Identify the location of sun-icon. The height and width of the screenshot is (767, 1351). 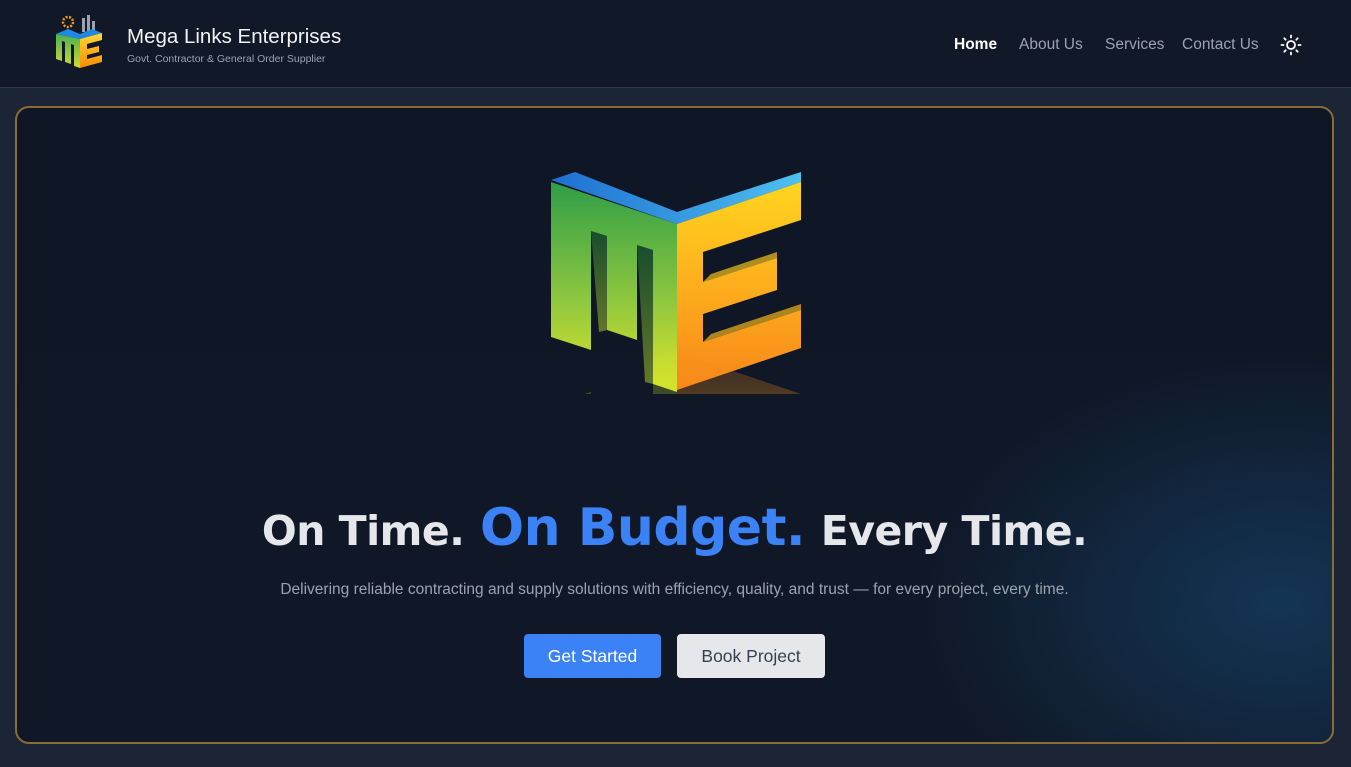
(1291, 45).